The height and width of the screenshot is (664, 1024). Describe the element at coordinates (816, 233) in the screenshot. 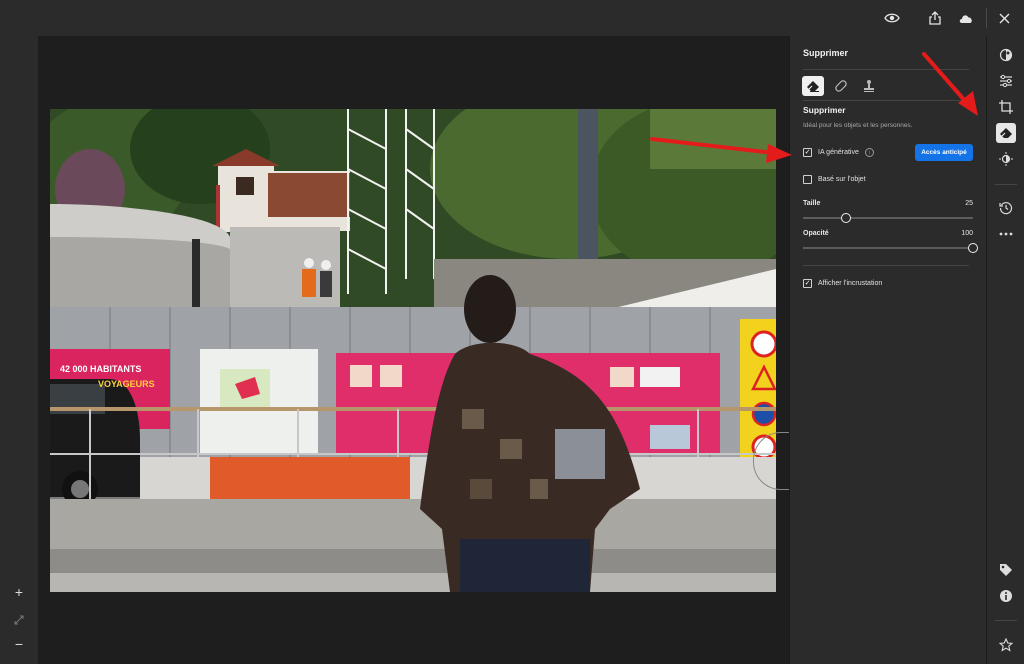

I see `opacity-label: Opacité` at that location.